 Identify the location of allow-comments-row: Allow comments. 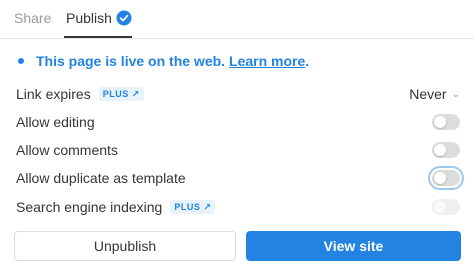
(238, 150).